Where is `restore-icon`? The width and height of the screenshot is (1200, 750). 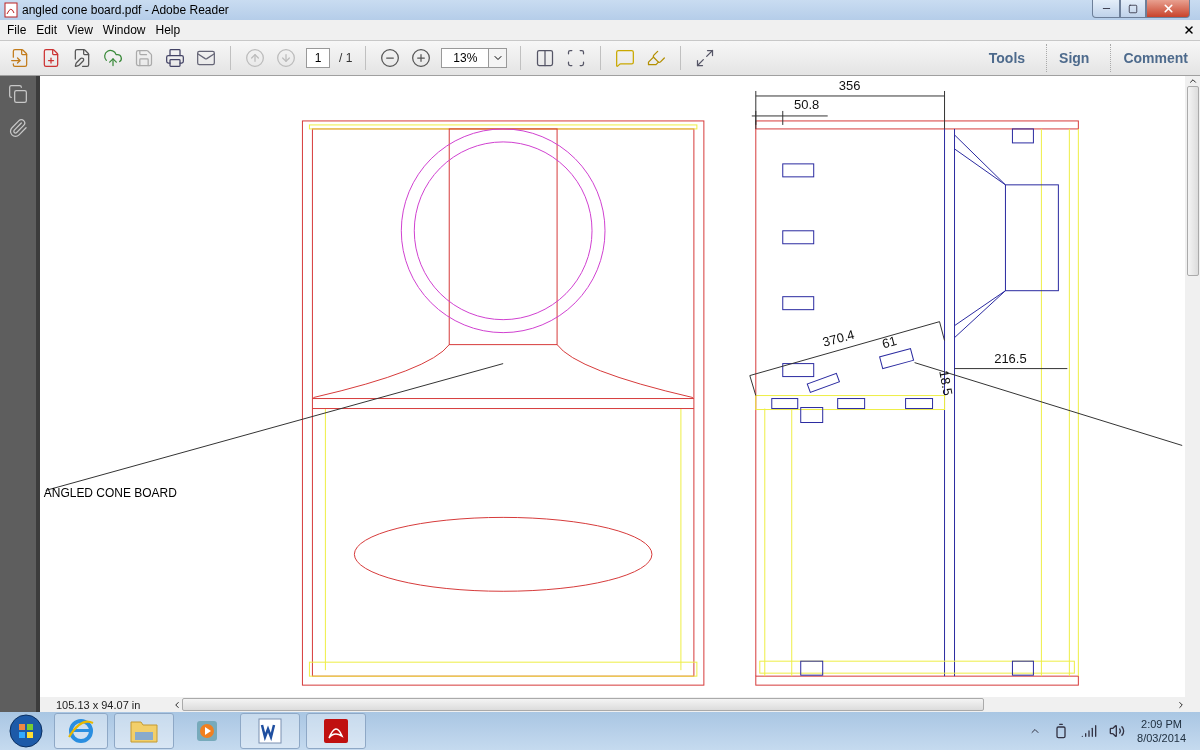 restore-icon is located at coordinates (1133, 8).